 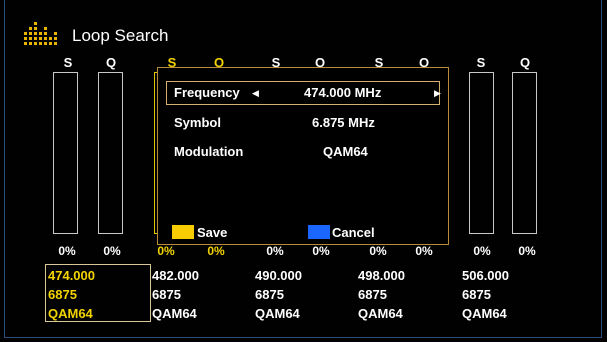 What do you see at coordinates (71, 275) in the screenshot?
I see `channel-frequency: 474.000` at bounding box center [71, 275].